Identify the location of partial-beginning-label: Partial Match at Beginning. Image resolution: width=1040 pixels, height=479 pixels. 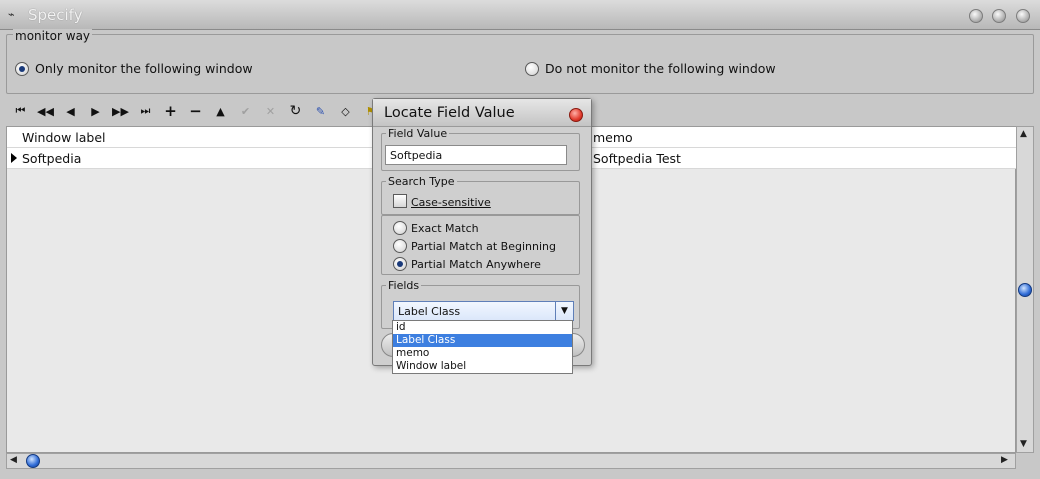
(483, 246).